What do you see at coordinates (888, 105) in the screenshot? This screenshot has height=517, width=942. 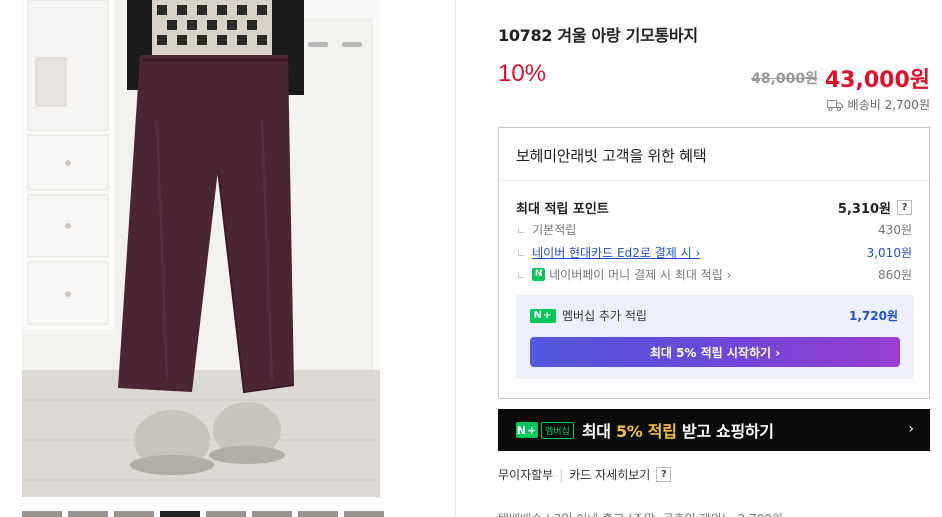 I see `shipping-fee-text: 배송비 2,700원` at bounding box center [888, 105].